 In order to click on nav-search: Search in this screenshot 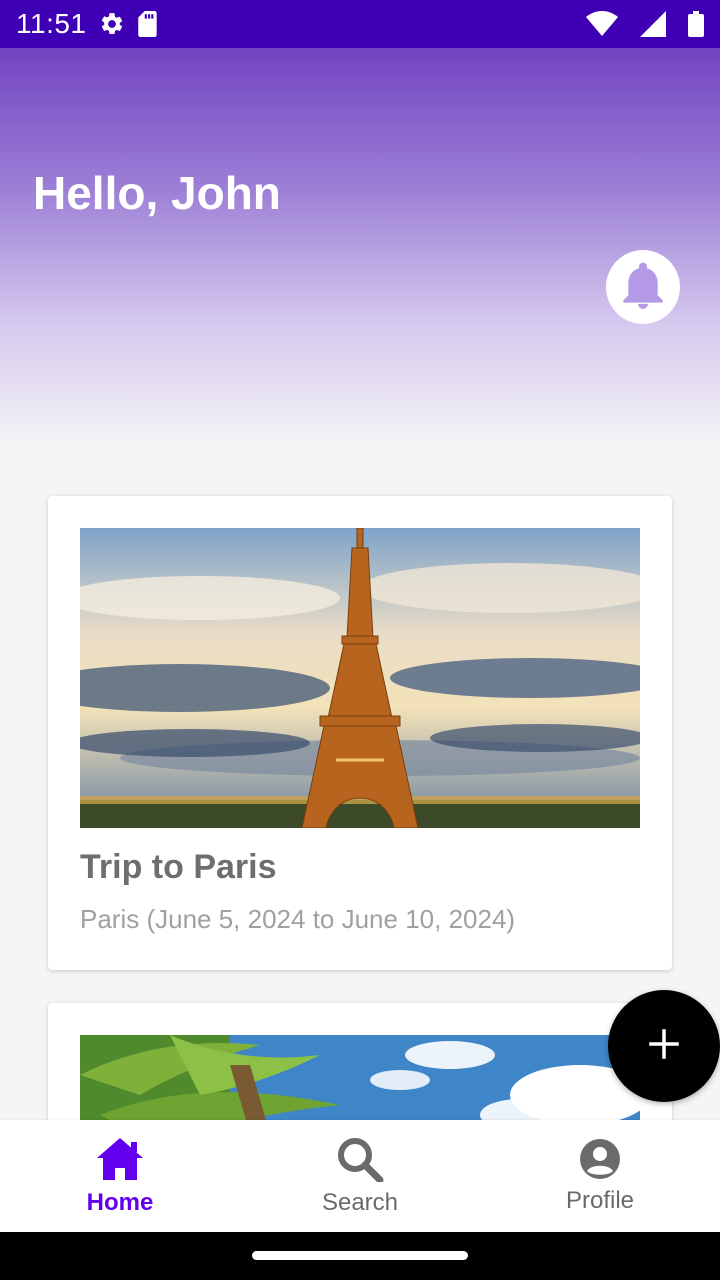, I will do `click(360, 1176)`.